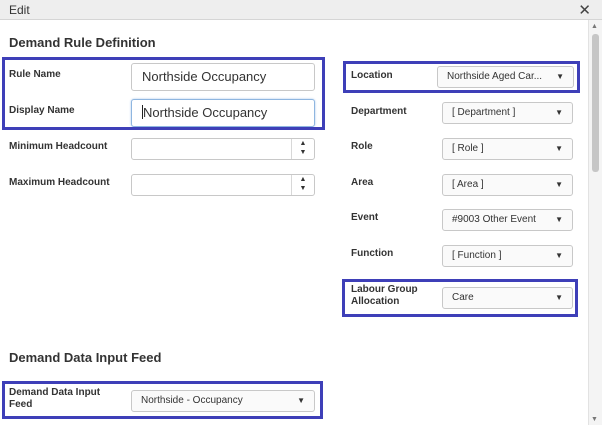 This screenshot has width=602, height=425. I want to click on minimum-headcount-label: Minimum Headcount, so click(58, 146).